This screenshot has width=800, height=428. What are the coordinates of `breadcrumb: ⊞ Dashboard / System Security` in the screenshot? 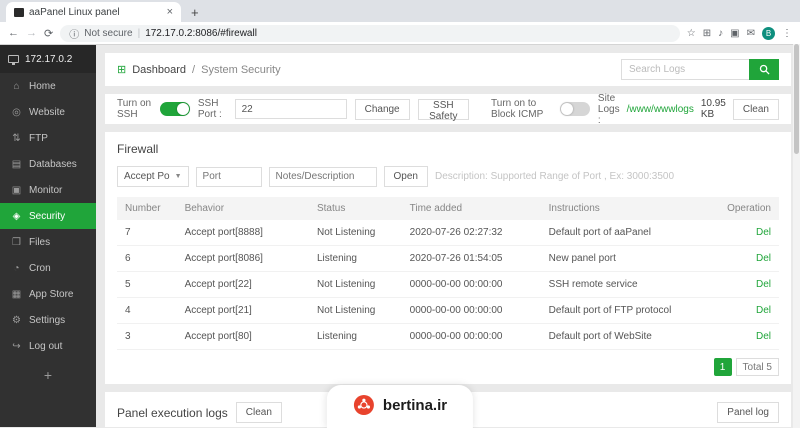 It's located at (199, 70).